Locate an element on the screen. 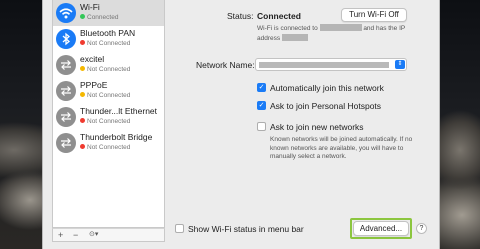 This screenshot has width=480, height=249. help-button: ? is located at coordinates (421, 228).